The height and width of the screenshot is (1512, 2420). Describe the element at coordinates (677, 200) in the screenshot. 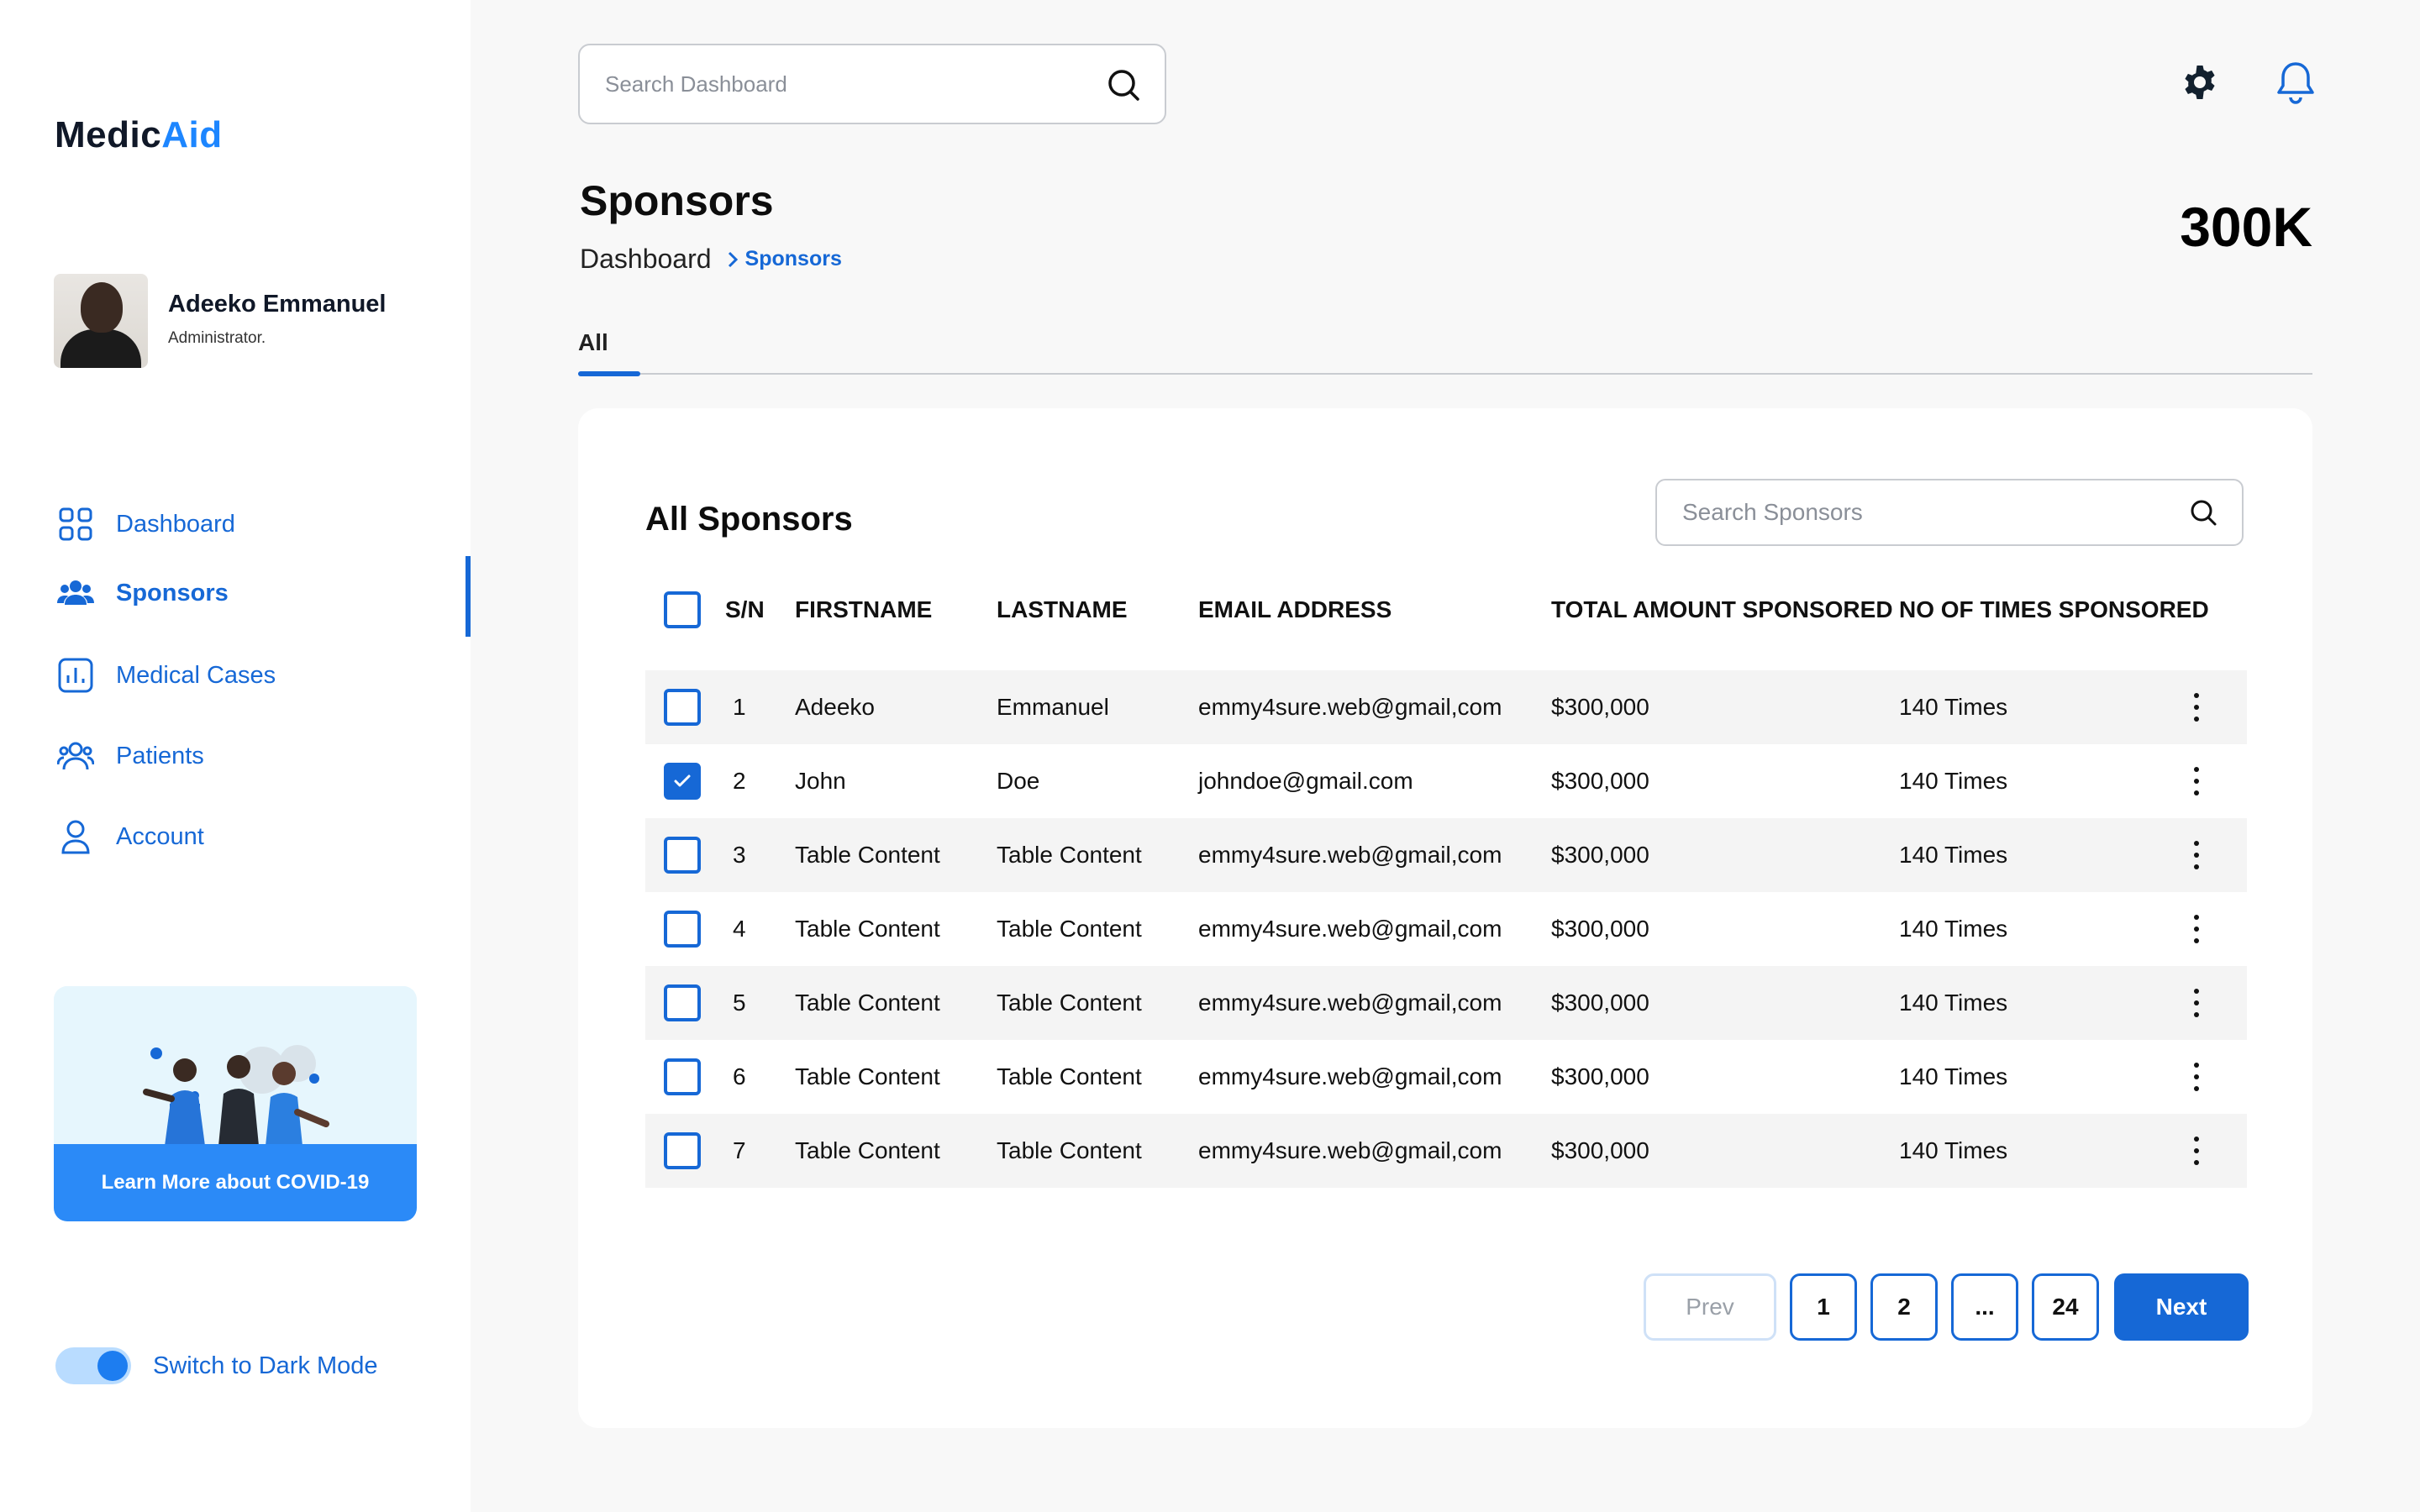

I see `page-title: Sponsors` at that location.